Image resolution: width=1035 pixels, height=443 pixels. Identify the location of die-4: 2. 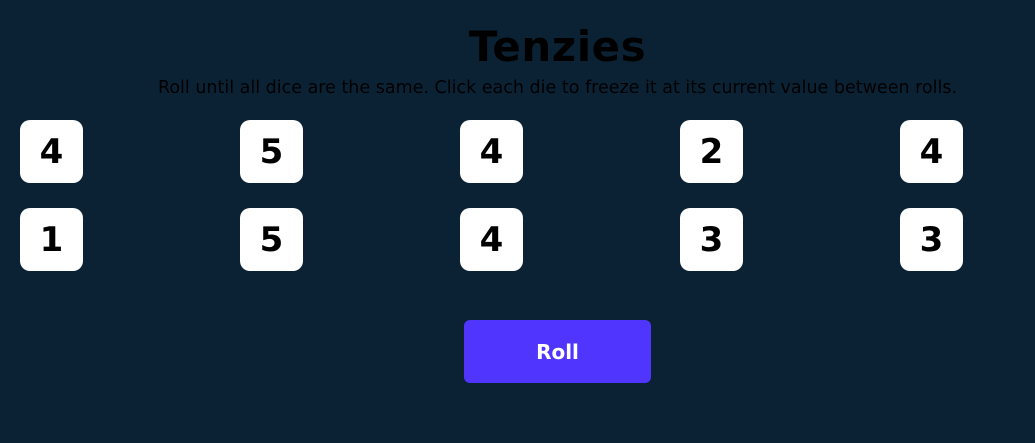
(711, 151).